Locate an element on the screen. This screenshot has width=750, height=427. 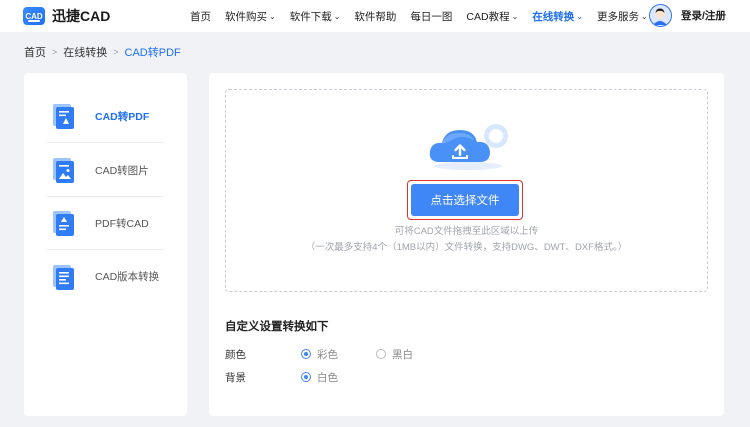
nav-download-label: 软件下载 is located at coordinates (310, 16).